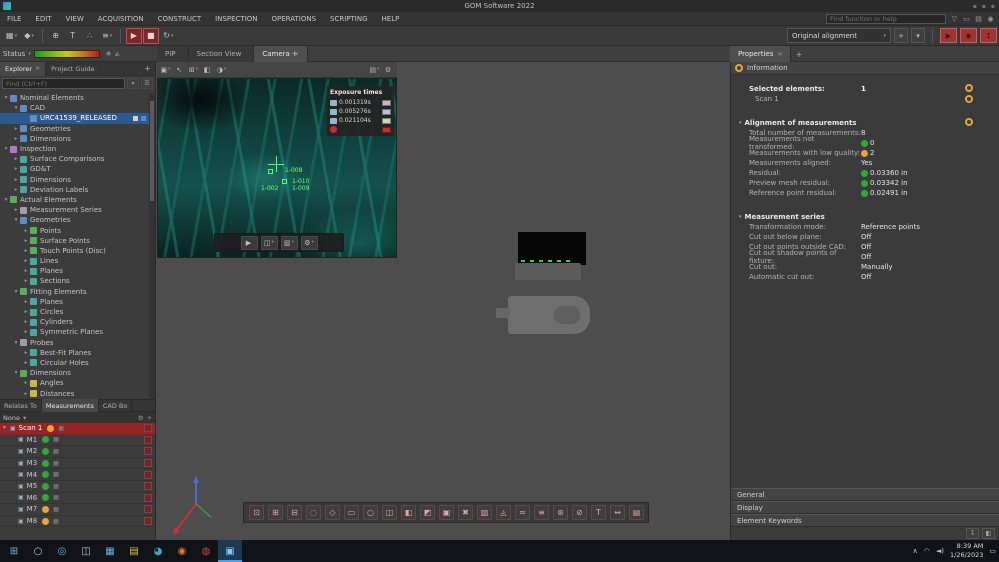 This screenshot has height=562, width=999. I want to click on scan-start-button: ▶, so click(134, 35).